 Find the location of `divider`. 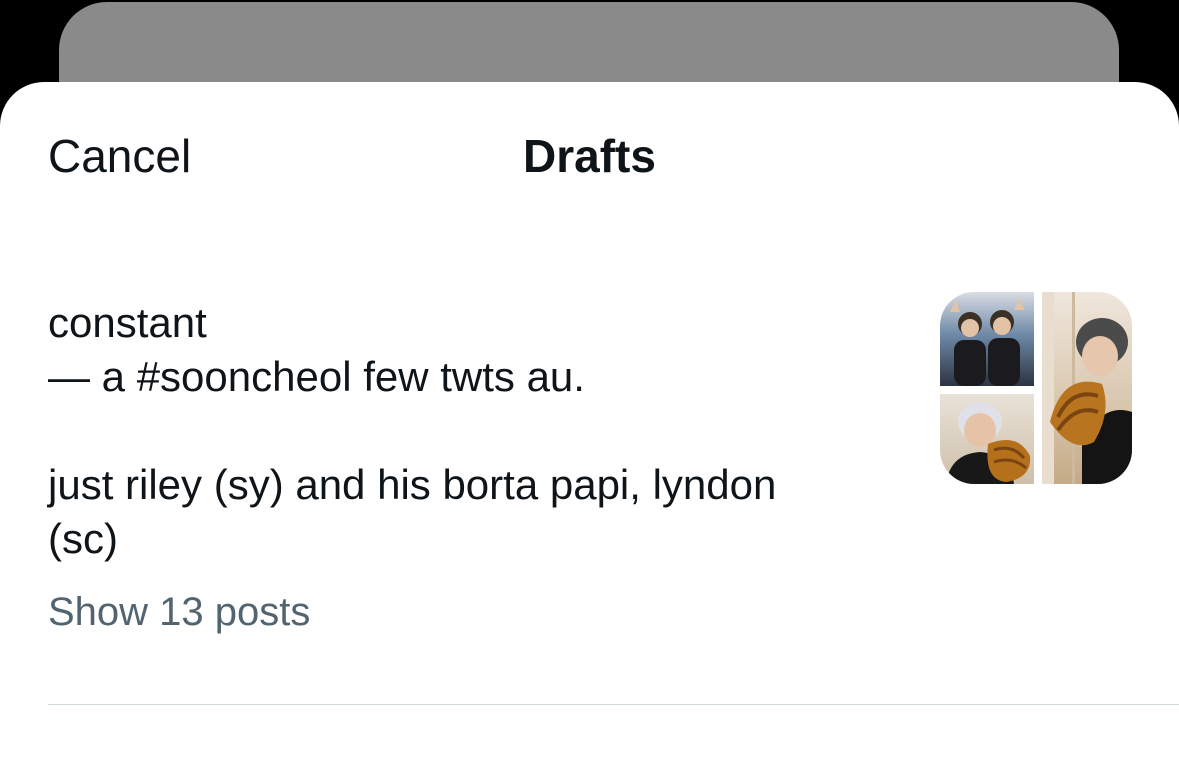

divider is located at coordinates (613, 704).